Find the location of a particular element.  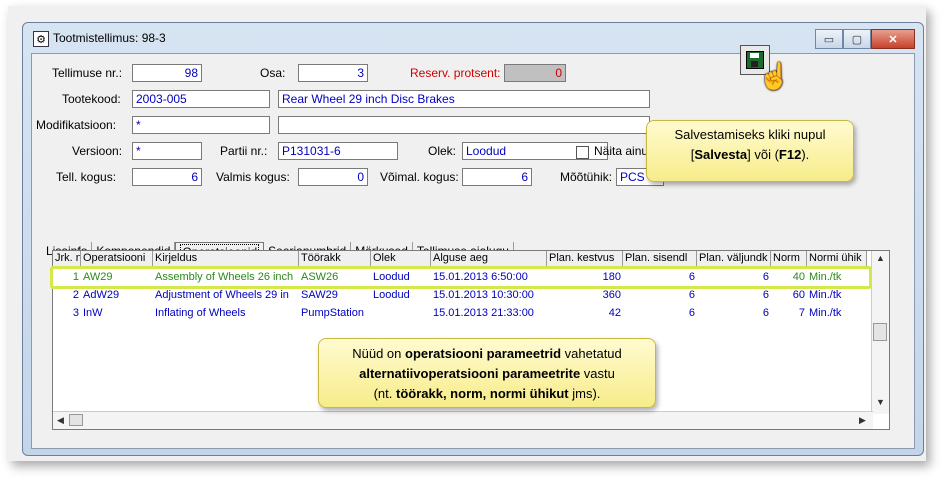

scroll-right-icon: ▶ is located at coordinates (862, 420).